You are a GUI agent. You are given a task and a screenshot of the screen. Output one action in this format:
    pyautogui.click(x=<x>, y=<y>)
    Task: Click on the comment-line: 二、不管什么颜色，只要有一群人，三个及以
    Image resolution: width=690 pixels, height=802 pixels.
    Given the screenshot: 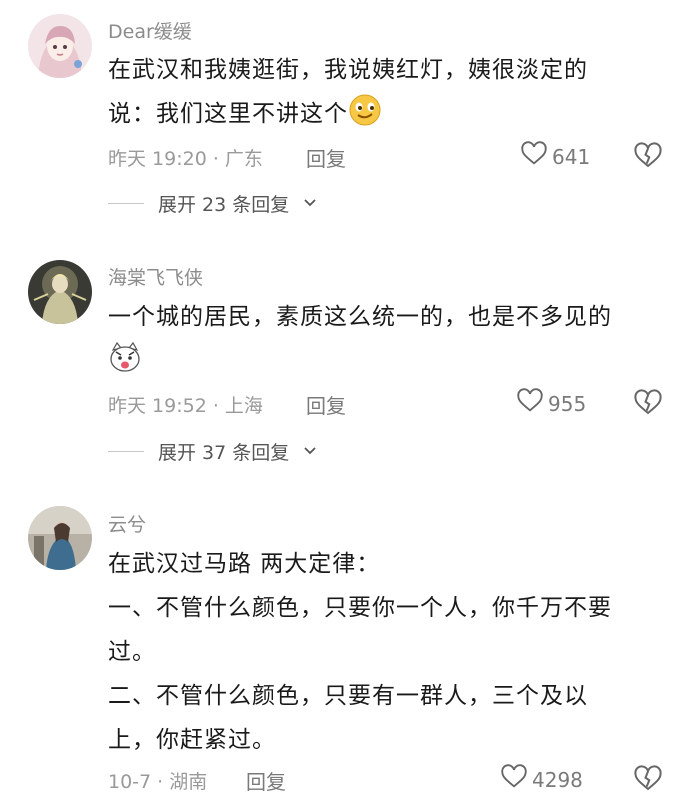 What is the action you would take?
    pyautogui.click(x=348, y=696)
    